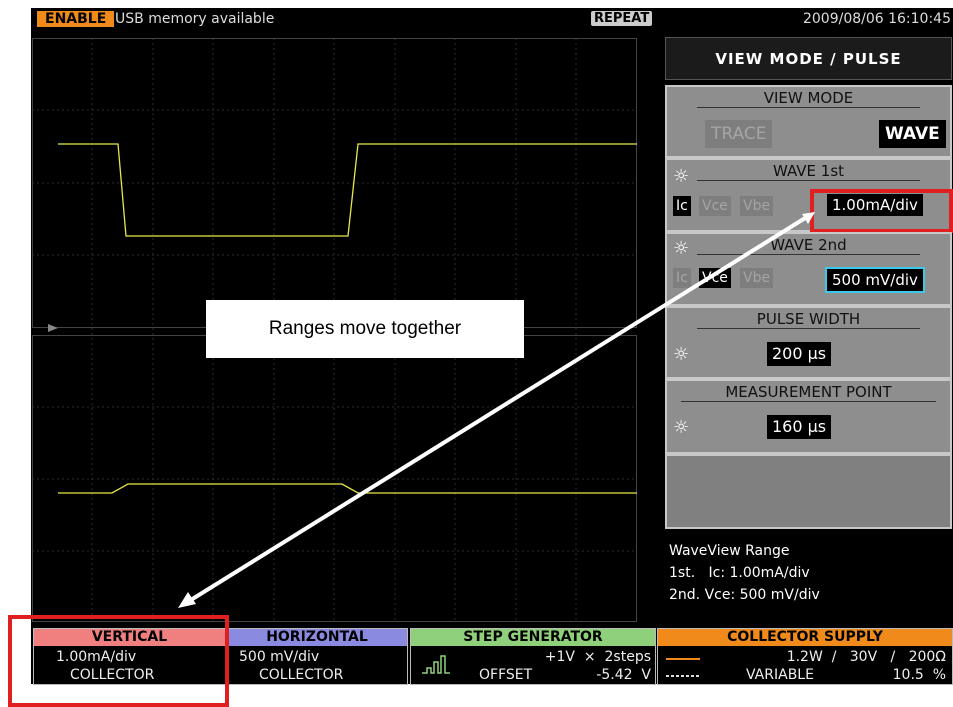 Image resolution: width=953 pixels, height=707 pixels. What do you see at coordinates (347, 190) in the screenshot?
I see `trace-1st-ic` at bounding box center [347, 190].